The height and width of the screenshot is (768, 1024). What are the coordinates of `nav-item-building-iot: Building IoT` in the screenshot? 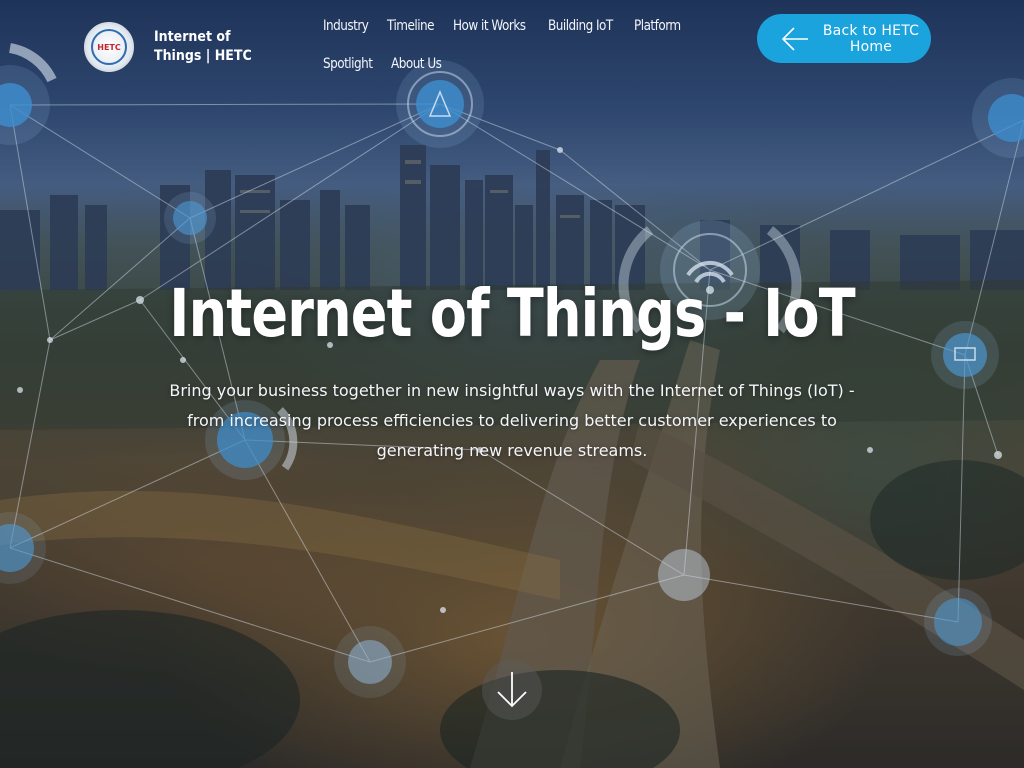 It's located at (580, 26).